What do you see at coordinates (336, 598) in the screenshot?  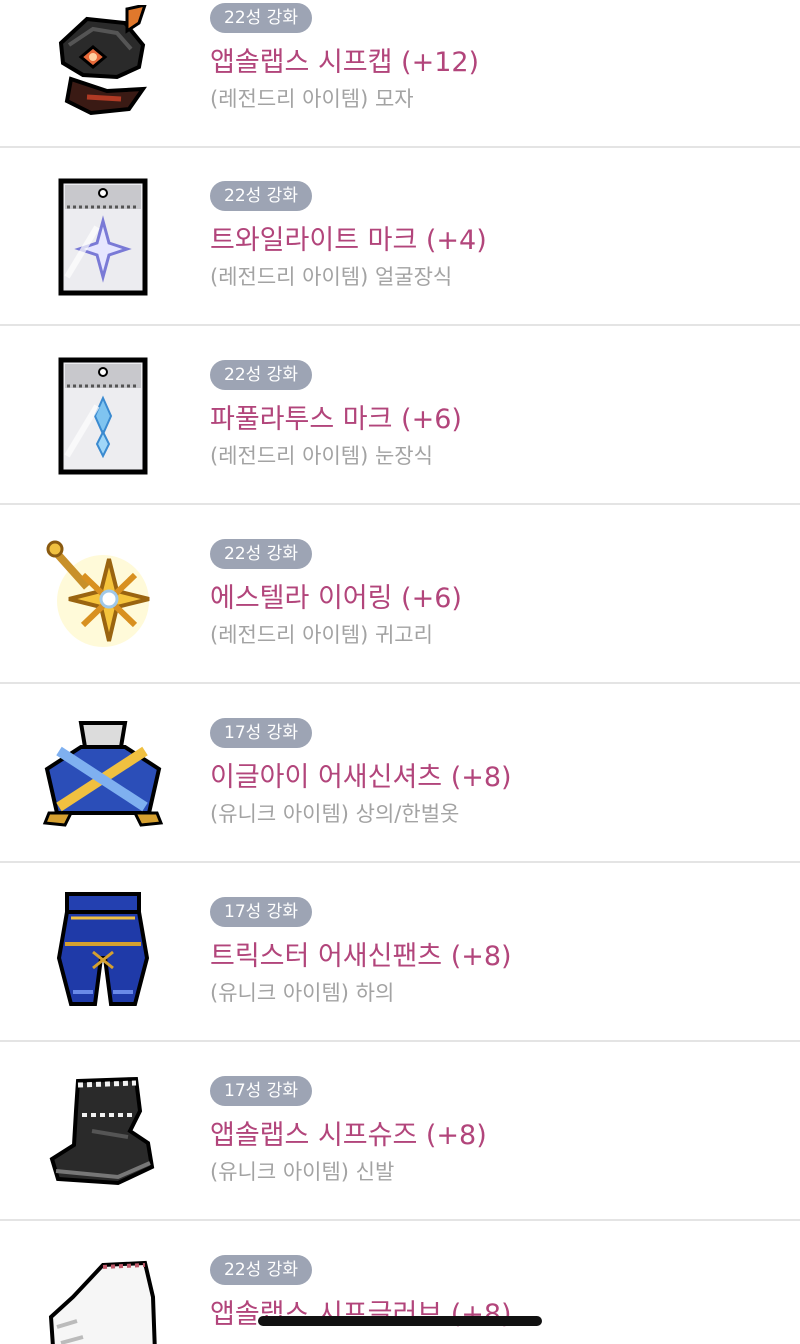 I see `item-name: 에스텔라 이어링 (+6)` at bounding box center [336, 598].